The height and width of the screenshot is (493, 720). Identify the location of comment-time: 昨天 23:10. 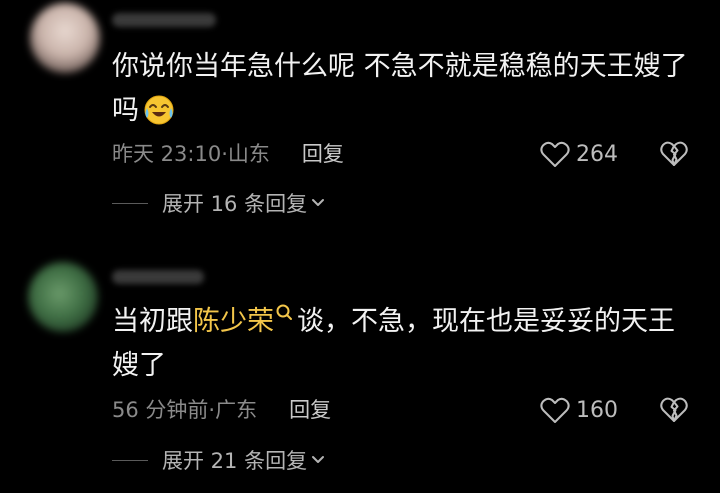
(167, 154).